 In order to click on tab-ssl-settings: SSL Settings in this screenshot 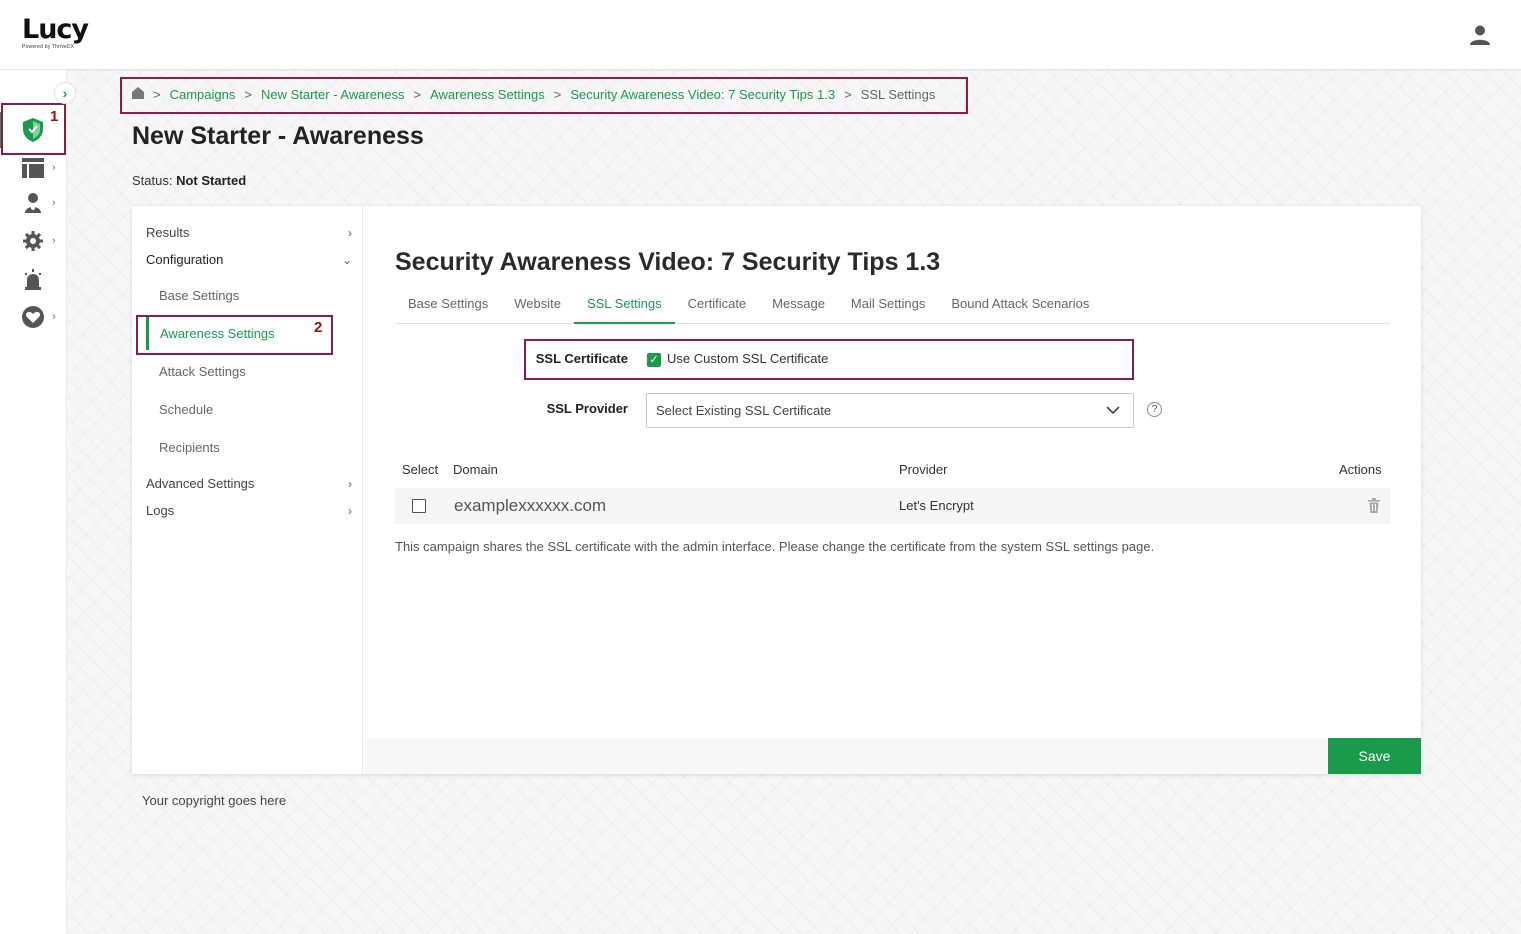, I will do `click(624, 309)`.